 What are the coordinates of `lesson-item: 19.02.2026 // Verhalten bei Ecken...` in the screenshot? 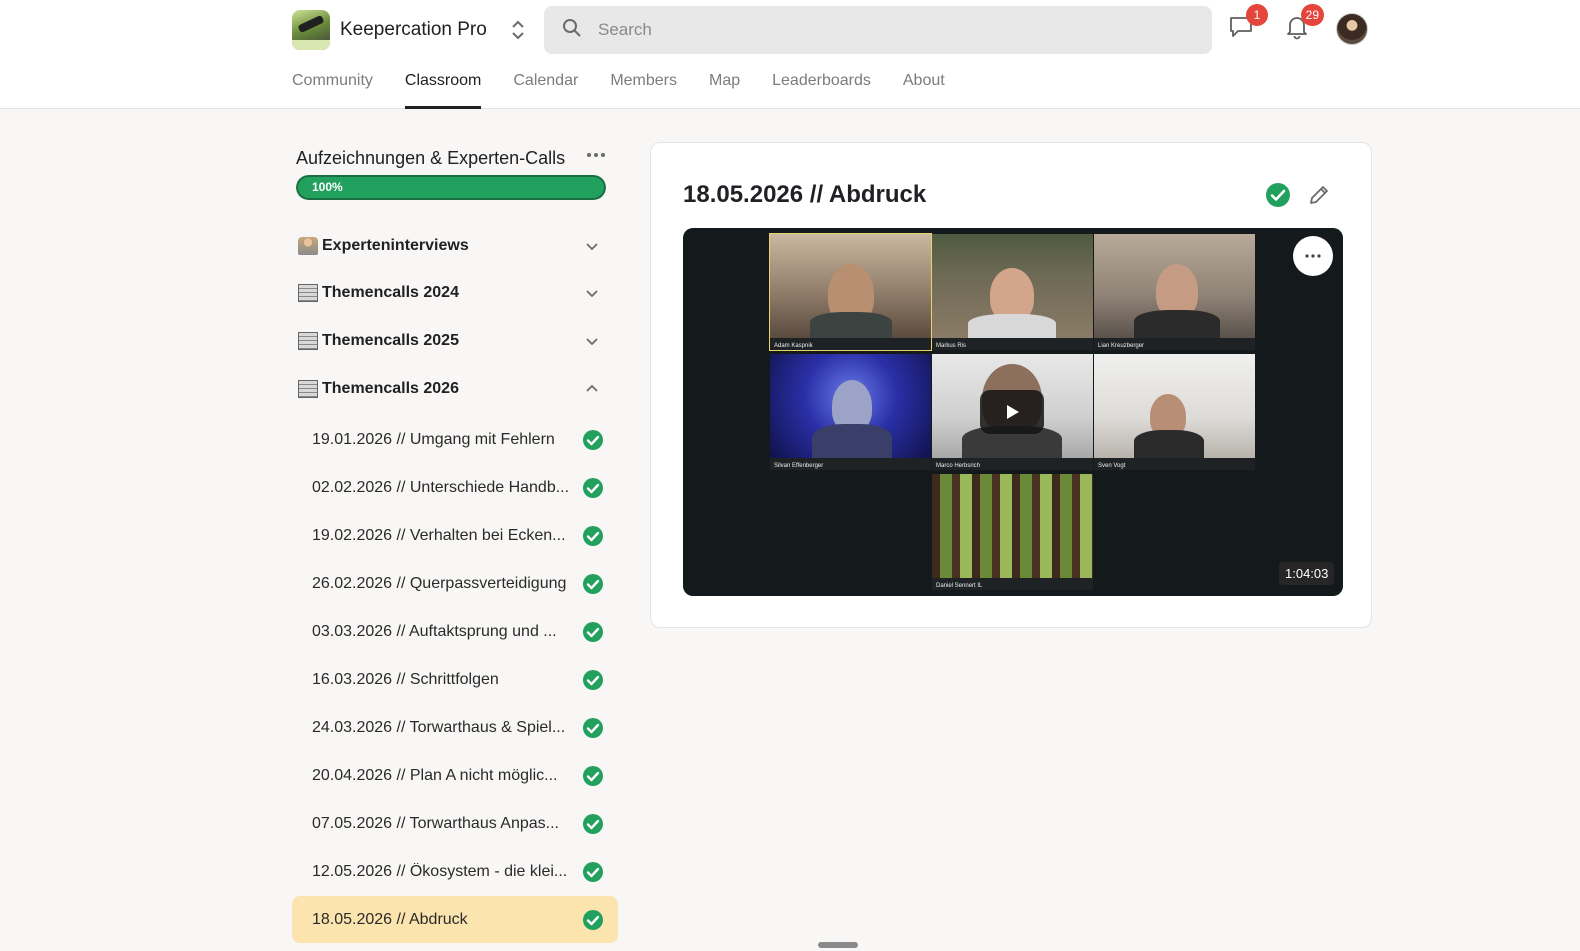 It's located at (455, 535).